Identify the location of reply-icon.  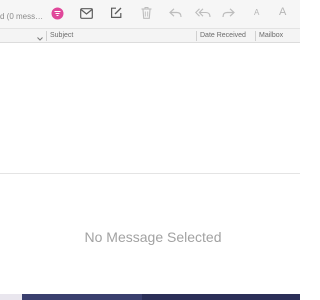
(175, 13).